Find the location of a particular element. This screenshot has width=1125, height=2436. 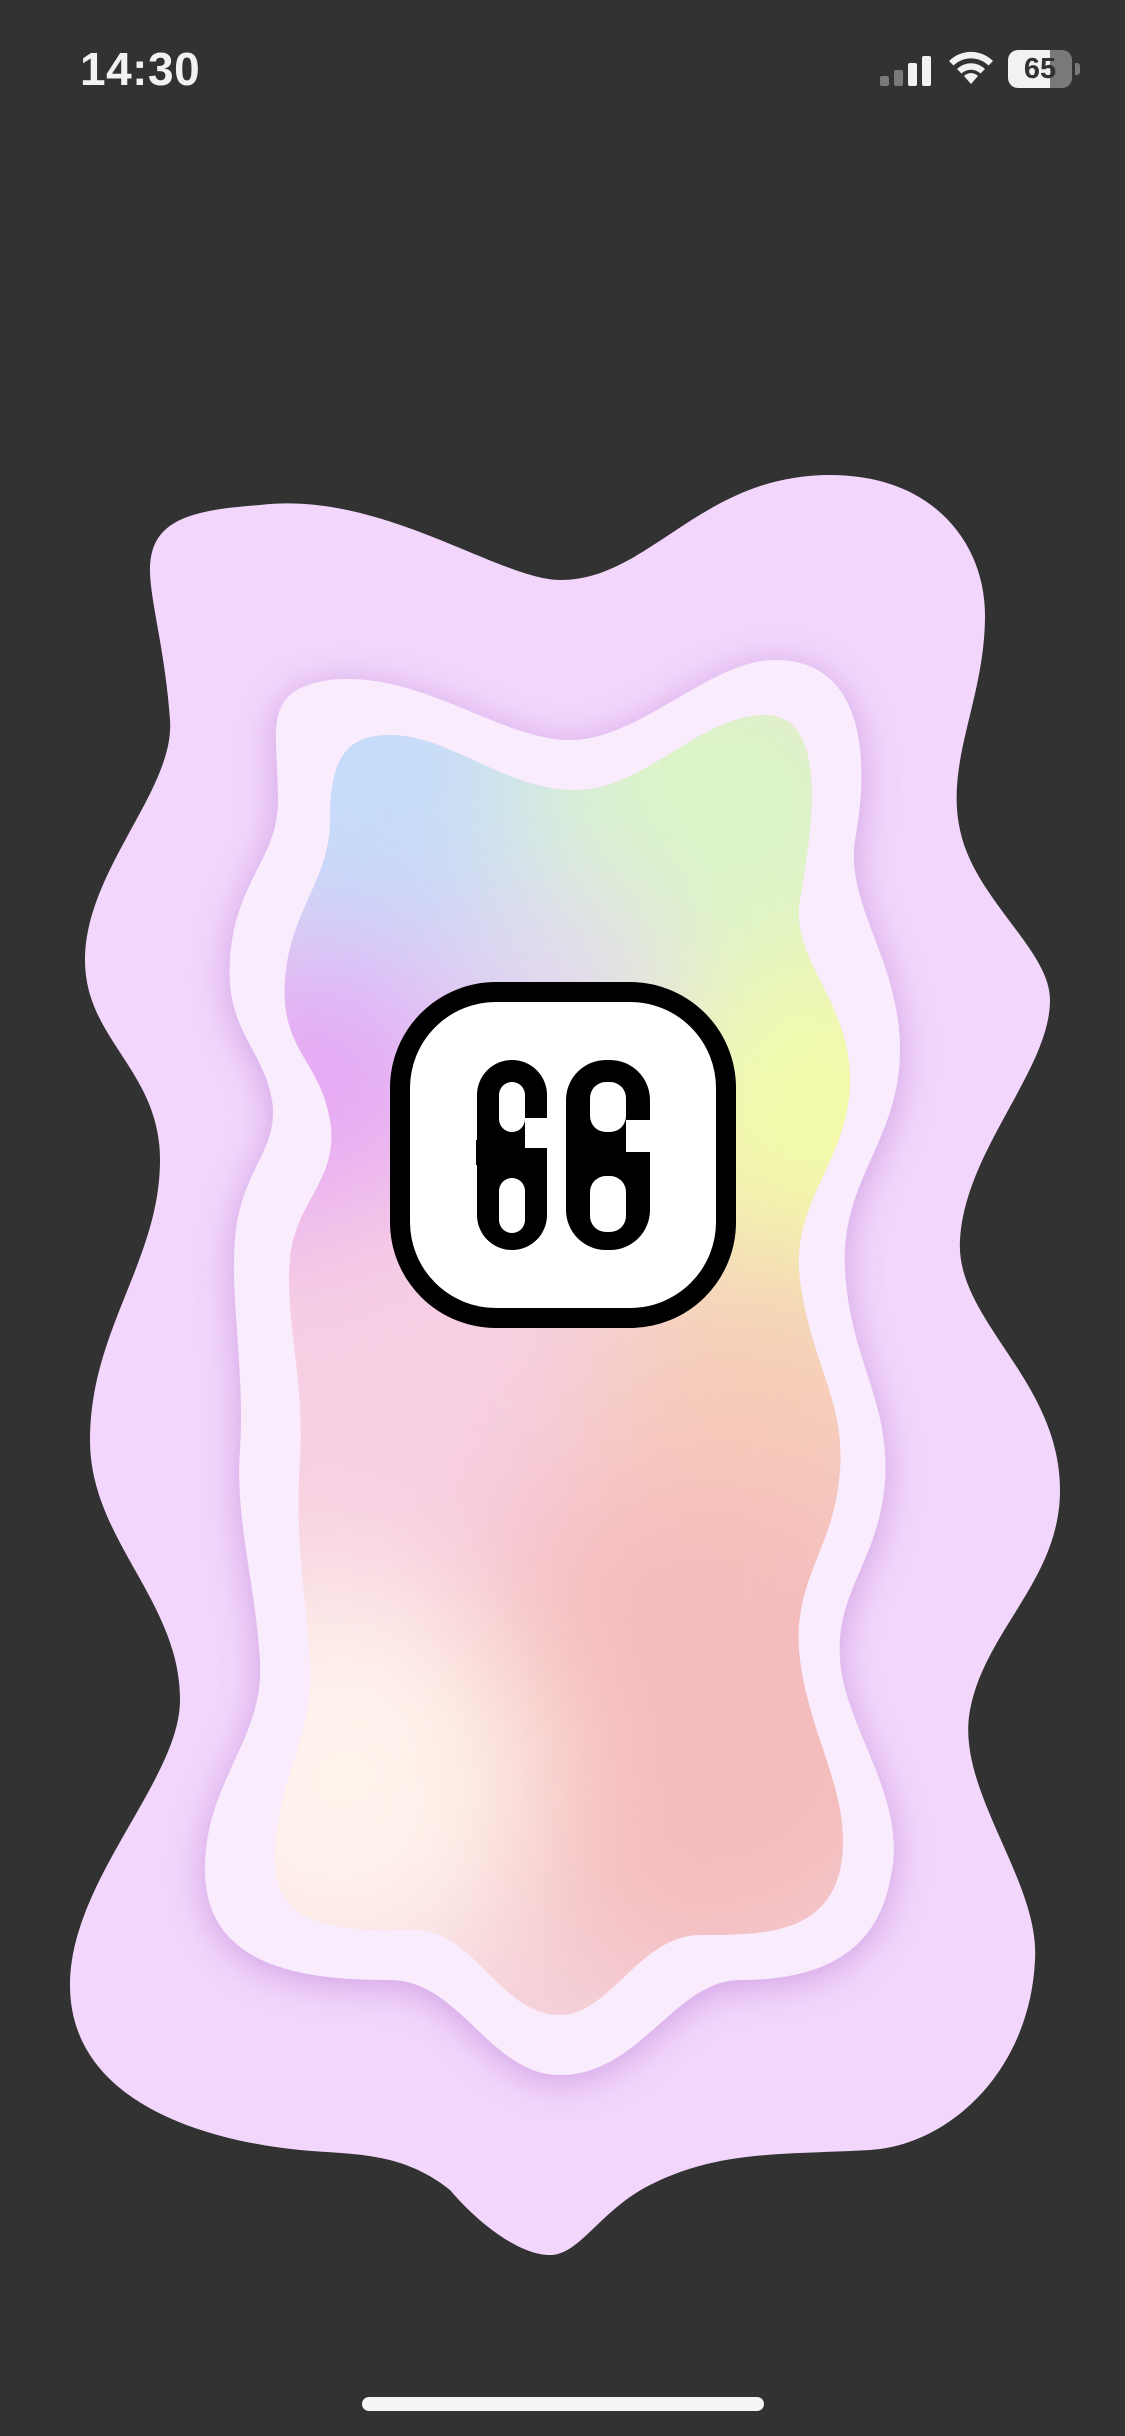

battery-percent-label: 65 is located at coordinates (1040, 69).